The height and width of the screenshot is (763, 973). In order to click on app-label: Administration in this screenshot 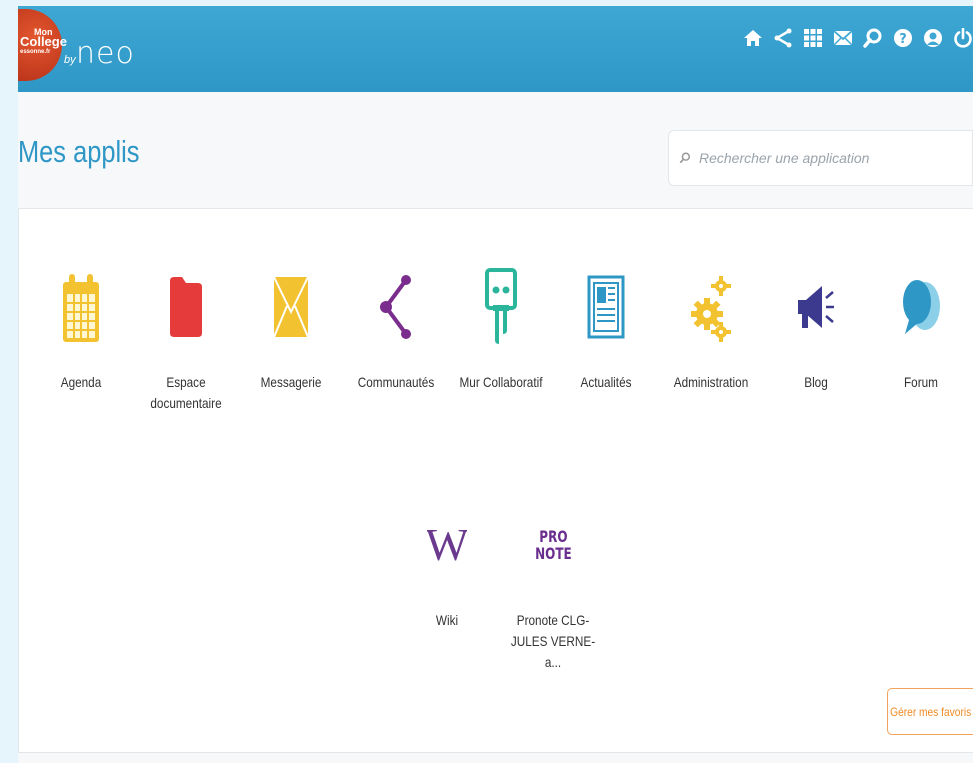, I will do `click(711, 382)`.